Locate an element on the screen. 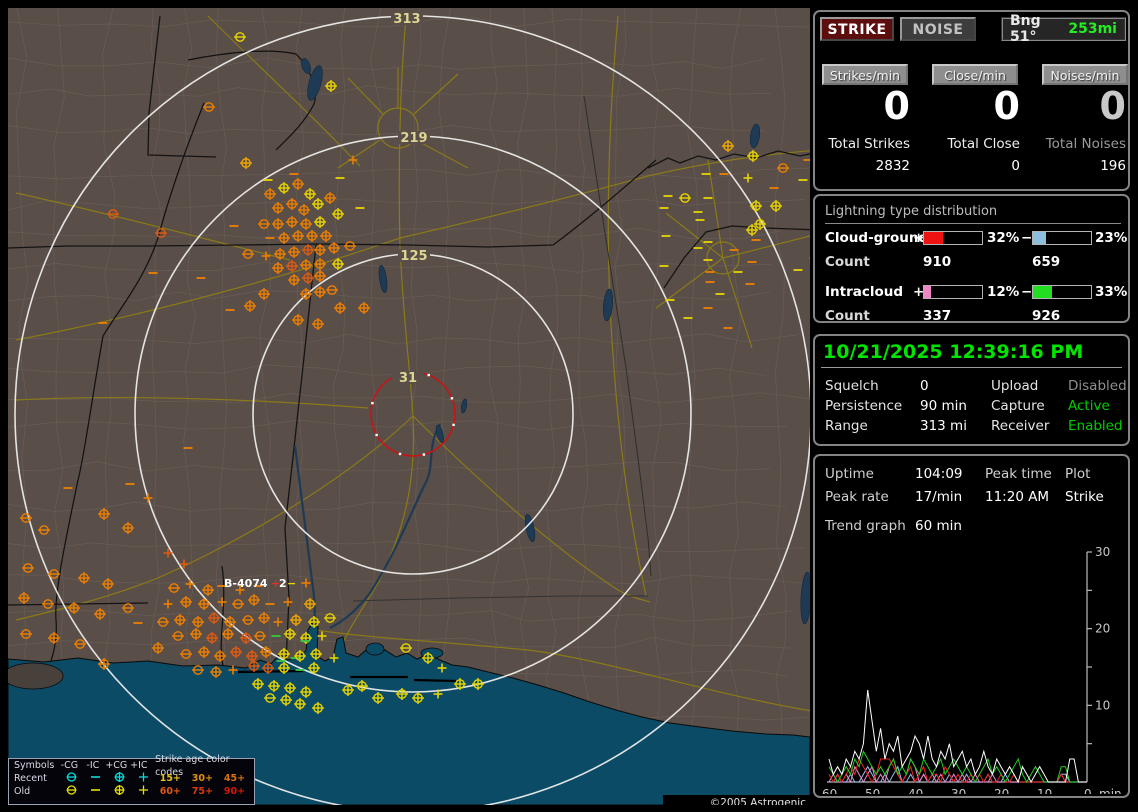 The height and width of the screenshot is (812, 1138). strike-age-code: 15+ is located at coordinates (170, 778).